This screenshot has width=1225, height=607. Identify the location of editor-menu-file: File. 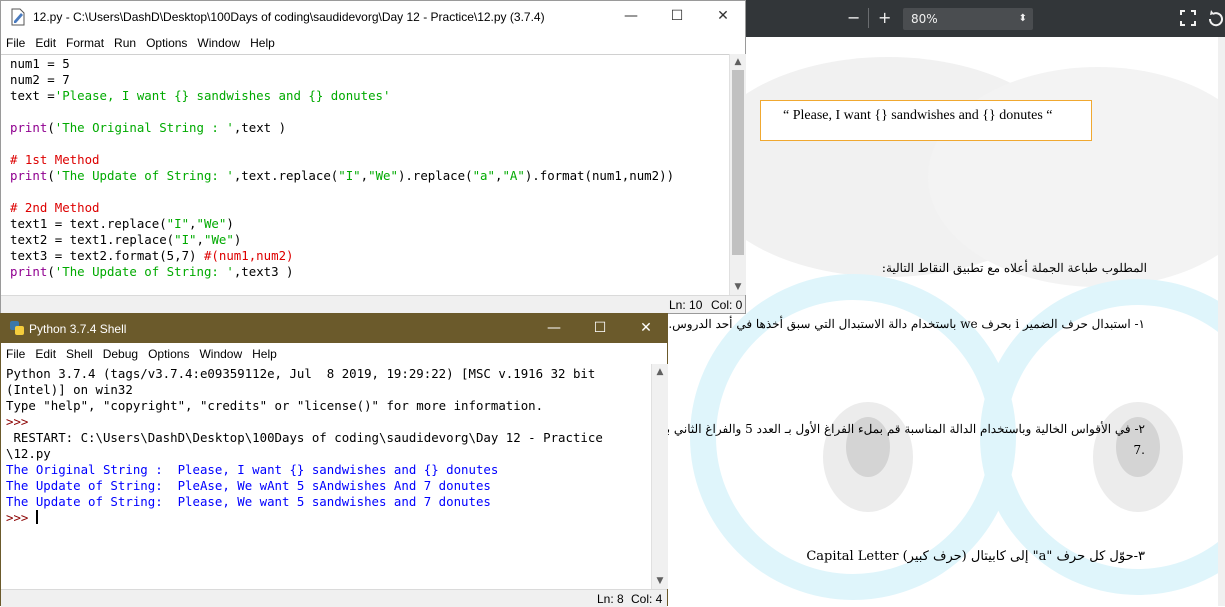
(15, 41).